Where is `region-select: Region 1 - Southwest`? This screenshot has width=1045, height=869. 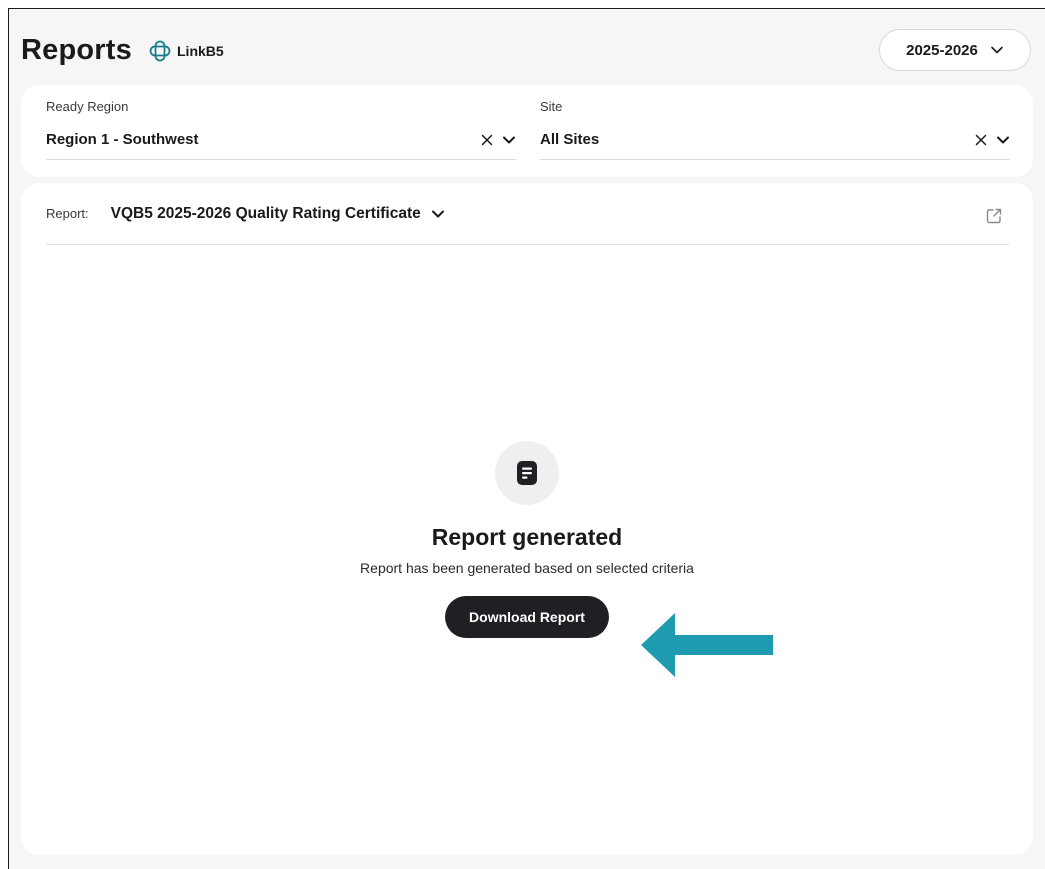
region-select: Region 1 - Southwest is located at coordinates (281, 144).